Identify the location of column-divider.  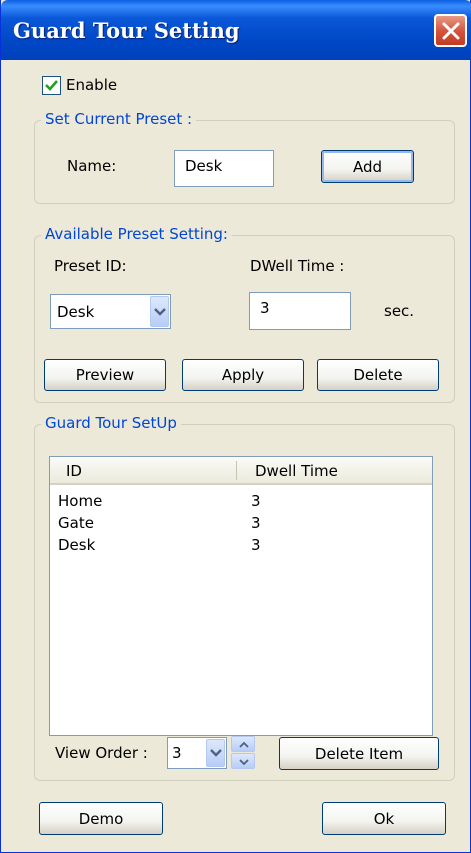
(236, 470).